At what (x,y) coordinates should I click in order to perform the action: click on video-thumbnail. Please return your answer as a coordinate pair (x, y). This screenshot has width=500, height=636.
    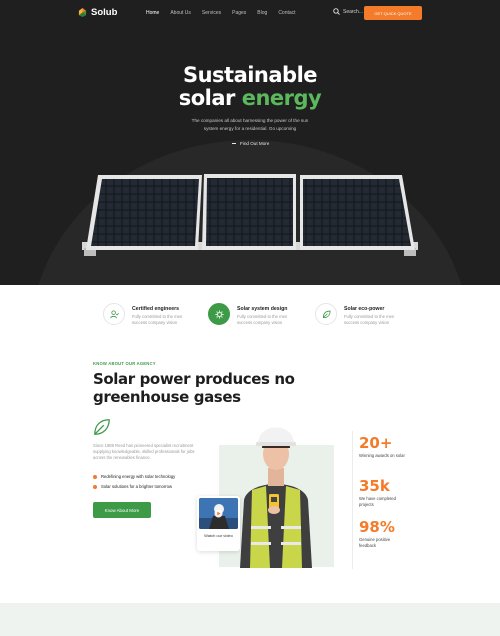
    Looking at the image, I should click on (218, 513).